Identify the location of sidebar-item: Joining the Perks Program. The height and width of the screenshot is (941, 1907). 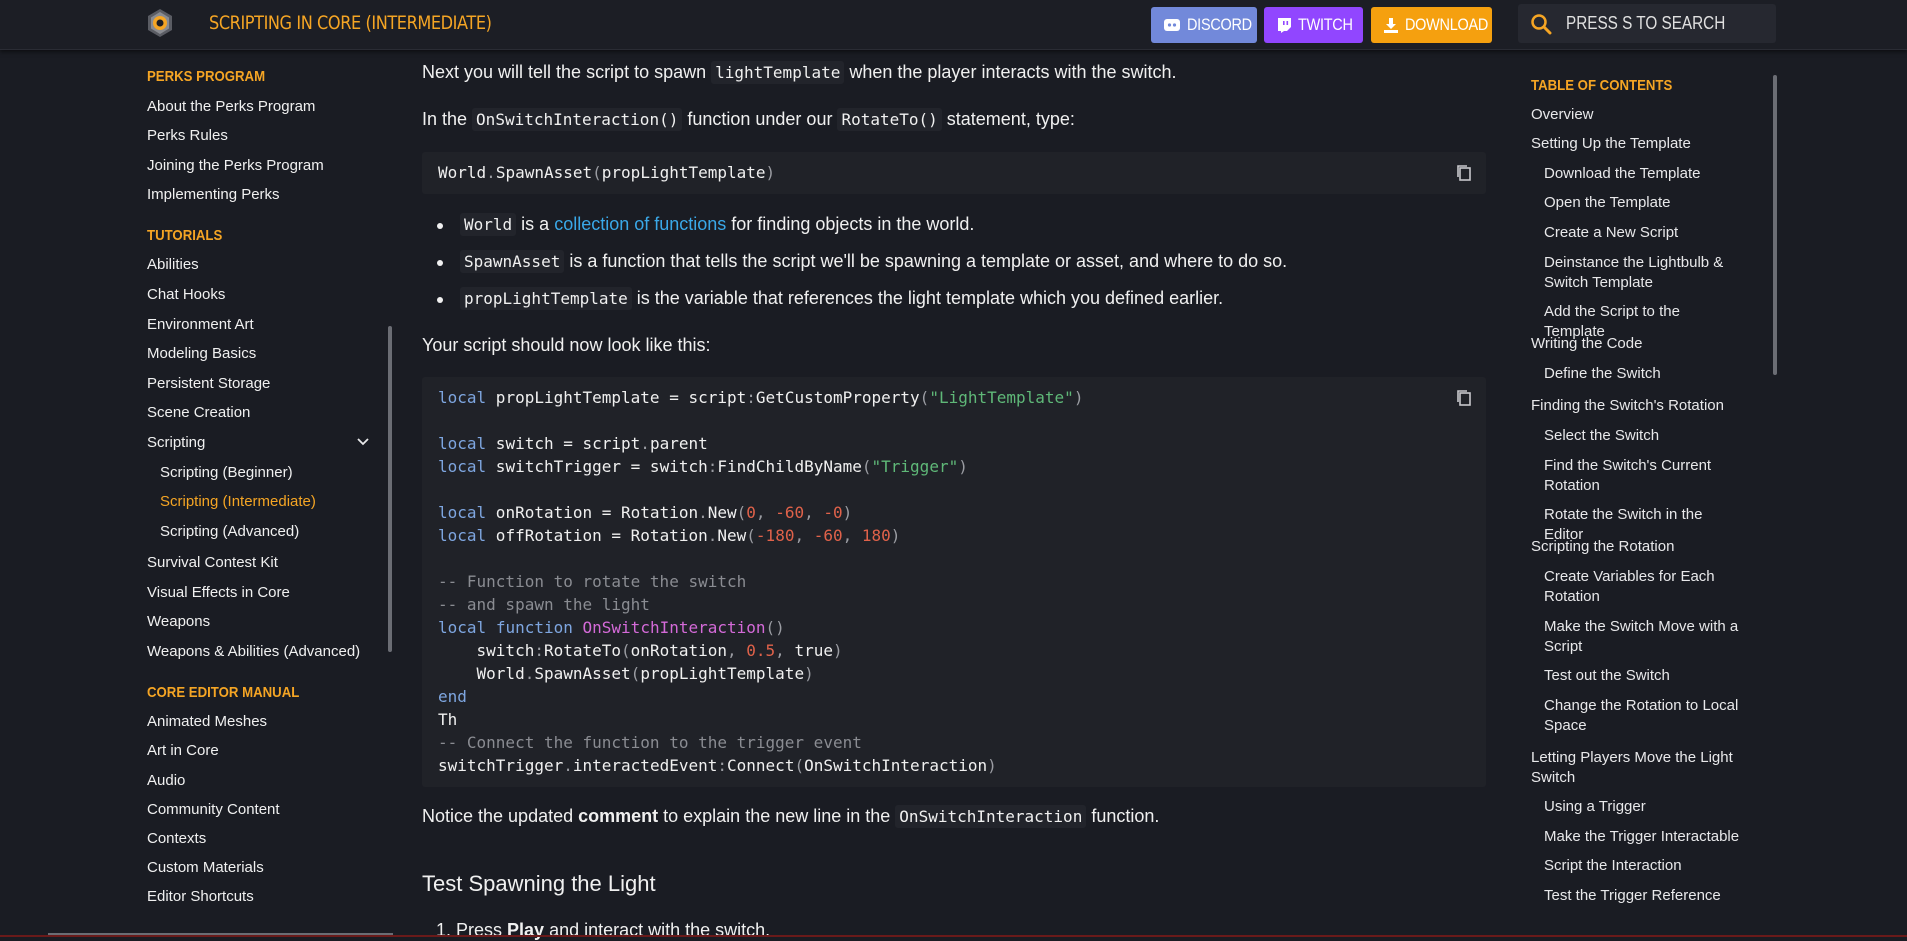
(235, 165).